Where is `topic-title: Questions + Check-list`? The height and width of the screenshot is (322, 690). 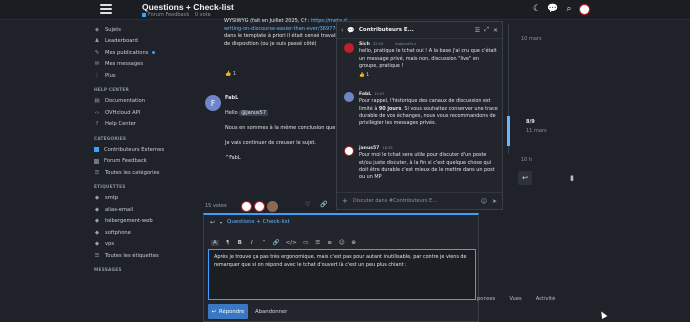 topic-title: Questions + Check-list is located at coordinates (188, 7).